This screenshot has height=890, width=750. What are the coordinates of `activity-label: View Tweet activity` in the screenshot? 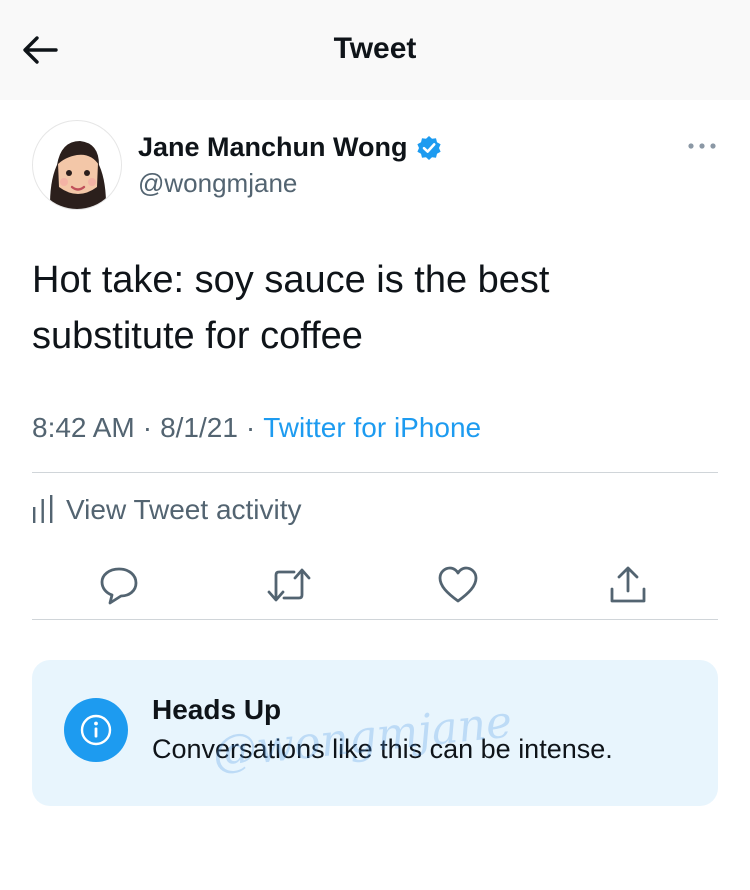 It's located at (184, 509).